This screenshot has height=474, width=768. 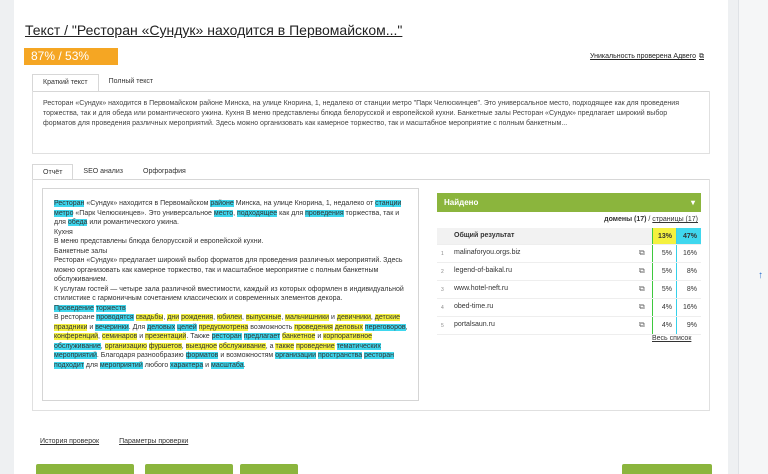 I want to click on domains-filter: домены (17), so click(x=625, y=219).